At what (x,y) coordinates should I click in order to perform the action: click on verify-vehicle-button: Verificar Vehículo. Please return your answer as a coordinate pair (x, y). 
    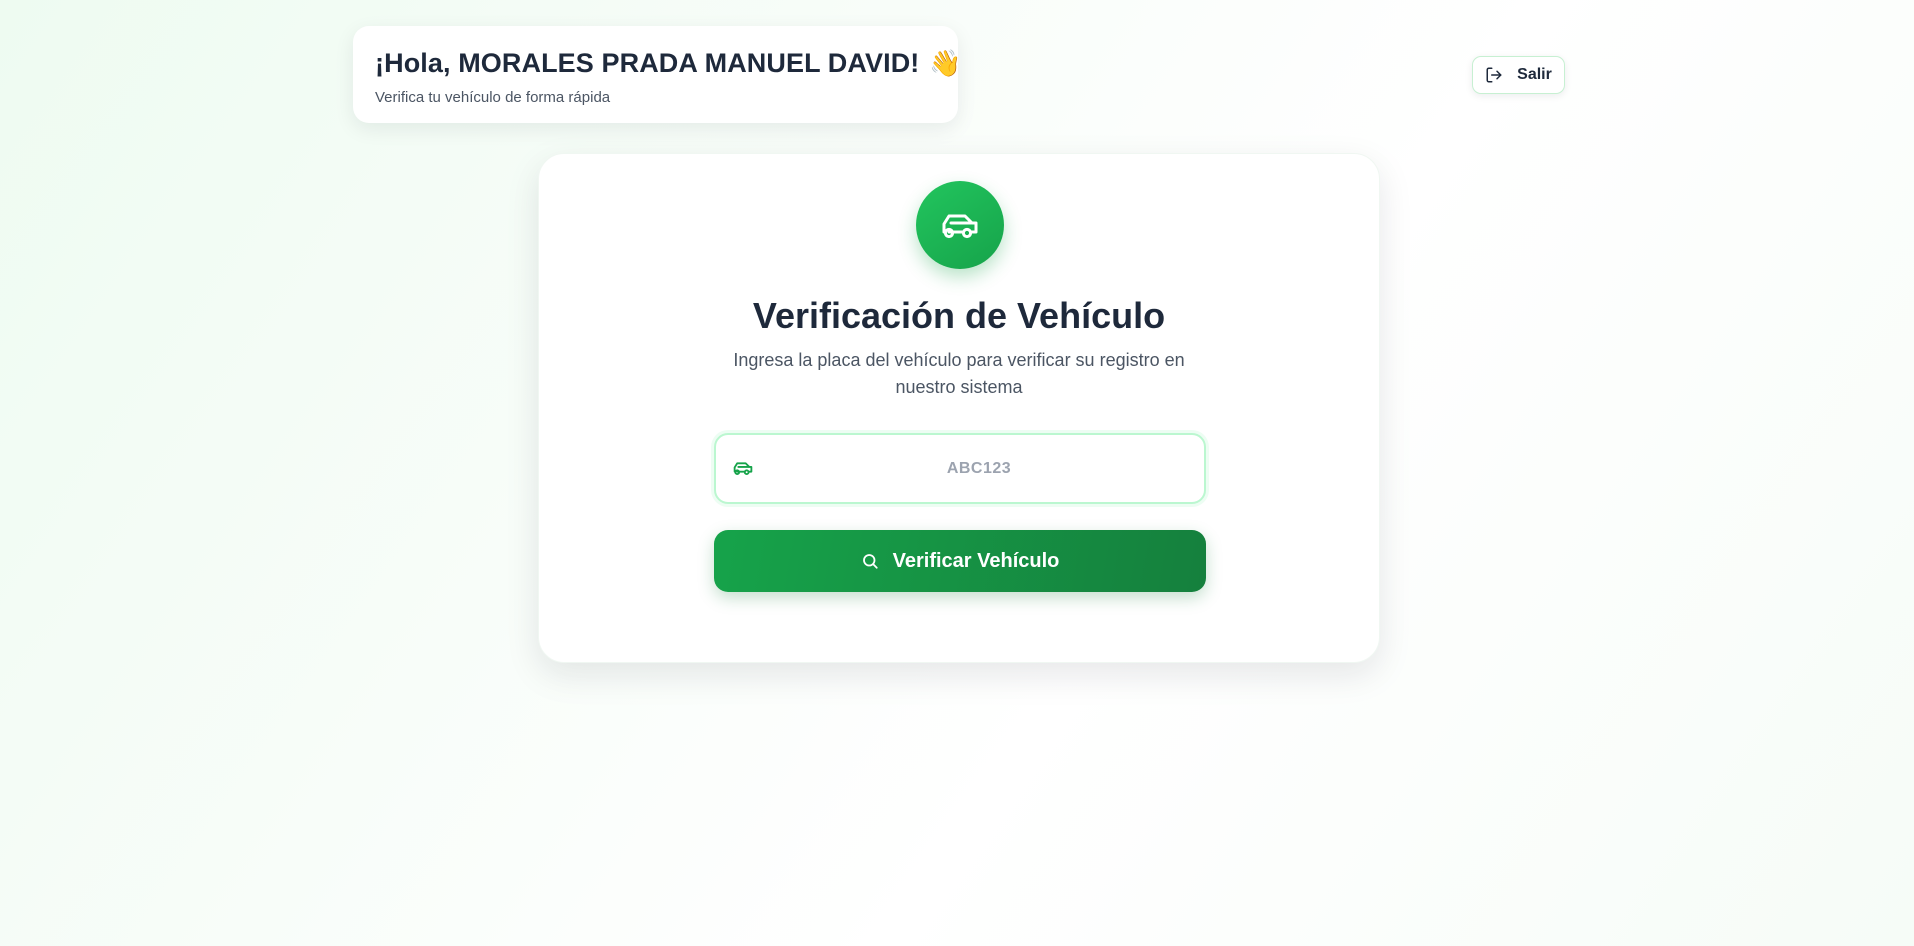
    Looking at the image, I should click on (960, 561).